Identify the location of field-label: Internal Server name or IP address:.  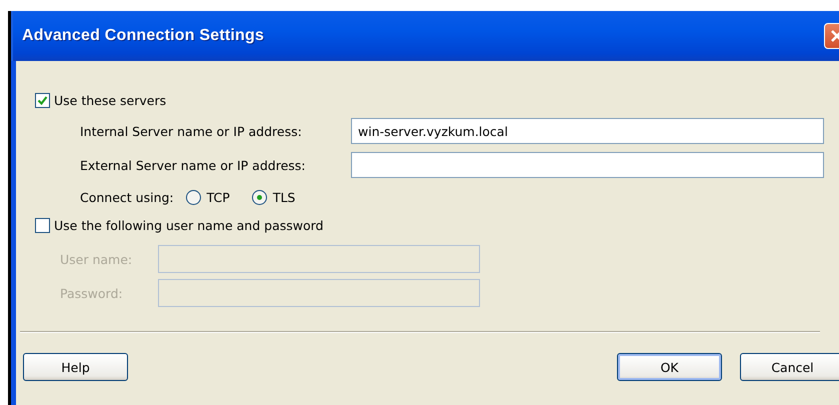
(191, 131).